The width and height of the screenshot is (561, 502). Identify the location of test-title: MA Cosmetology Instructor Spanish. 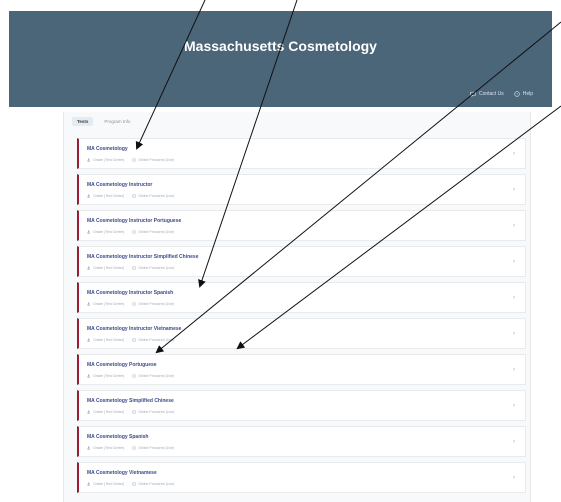
(130, 293).